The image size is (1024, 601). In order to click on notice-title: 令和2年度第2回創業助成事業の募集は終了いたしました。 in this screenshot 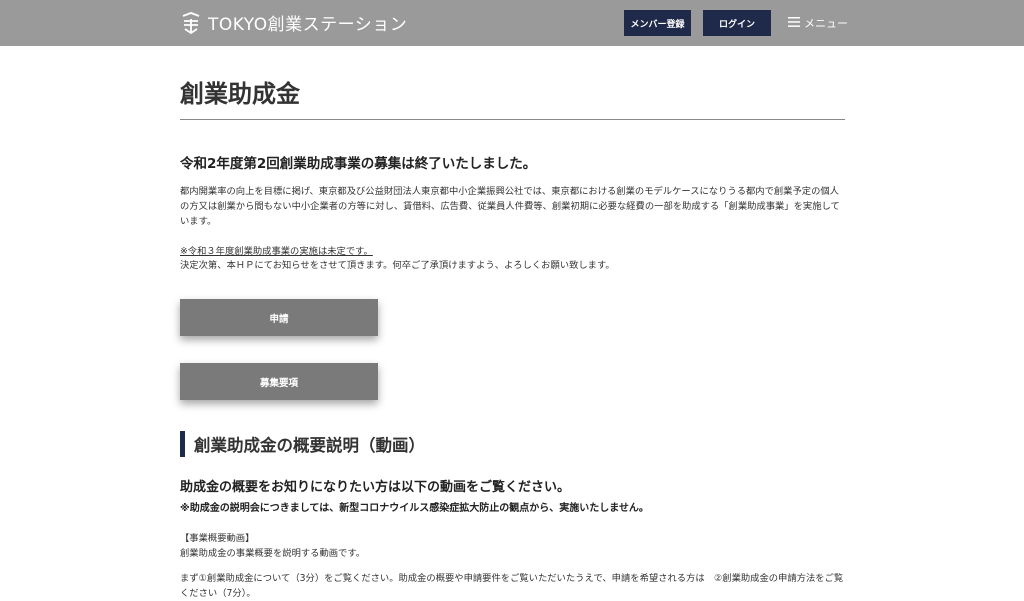, I will do `click(358, 164)`.